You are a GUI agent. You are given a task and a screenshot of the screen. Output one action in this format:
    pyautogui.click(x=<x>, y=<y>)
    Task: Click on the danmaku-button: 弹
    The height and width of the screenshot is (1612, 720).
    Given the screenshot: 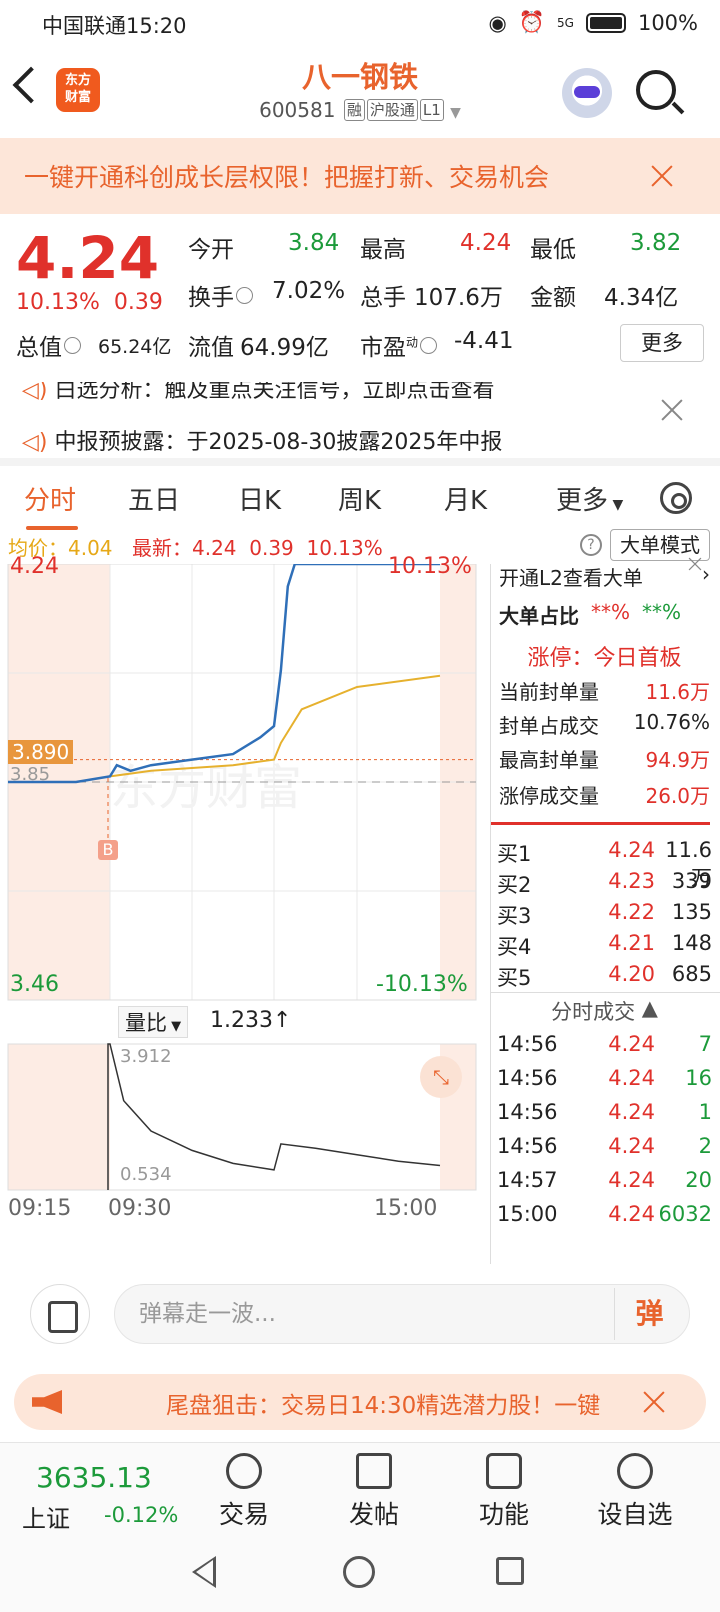 What is the action you would take?
    pyautogui.click(x=649, y=1314)
    